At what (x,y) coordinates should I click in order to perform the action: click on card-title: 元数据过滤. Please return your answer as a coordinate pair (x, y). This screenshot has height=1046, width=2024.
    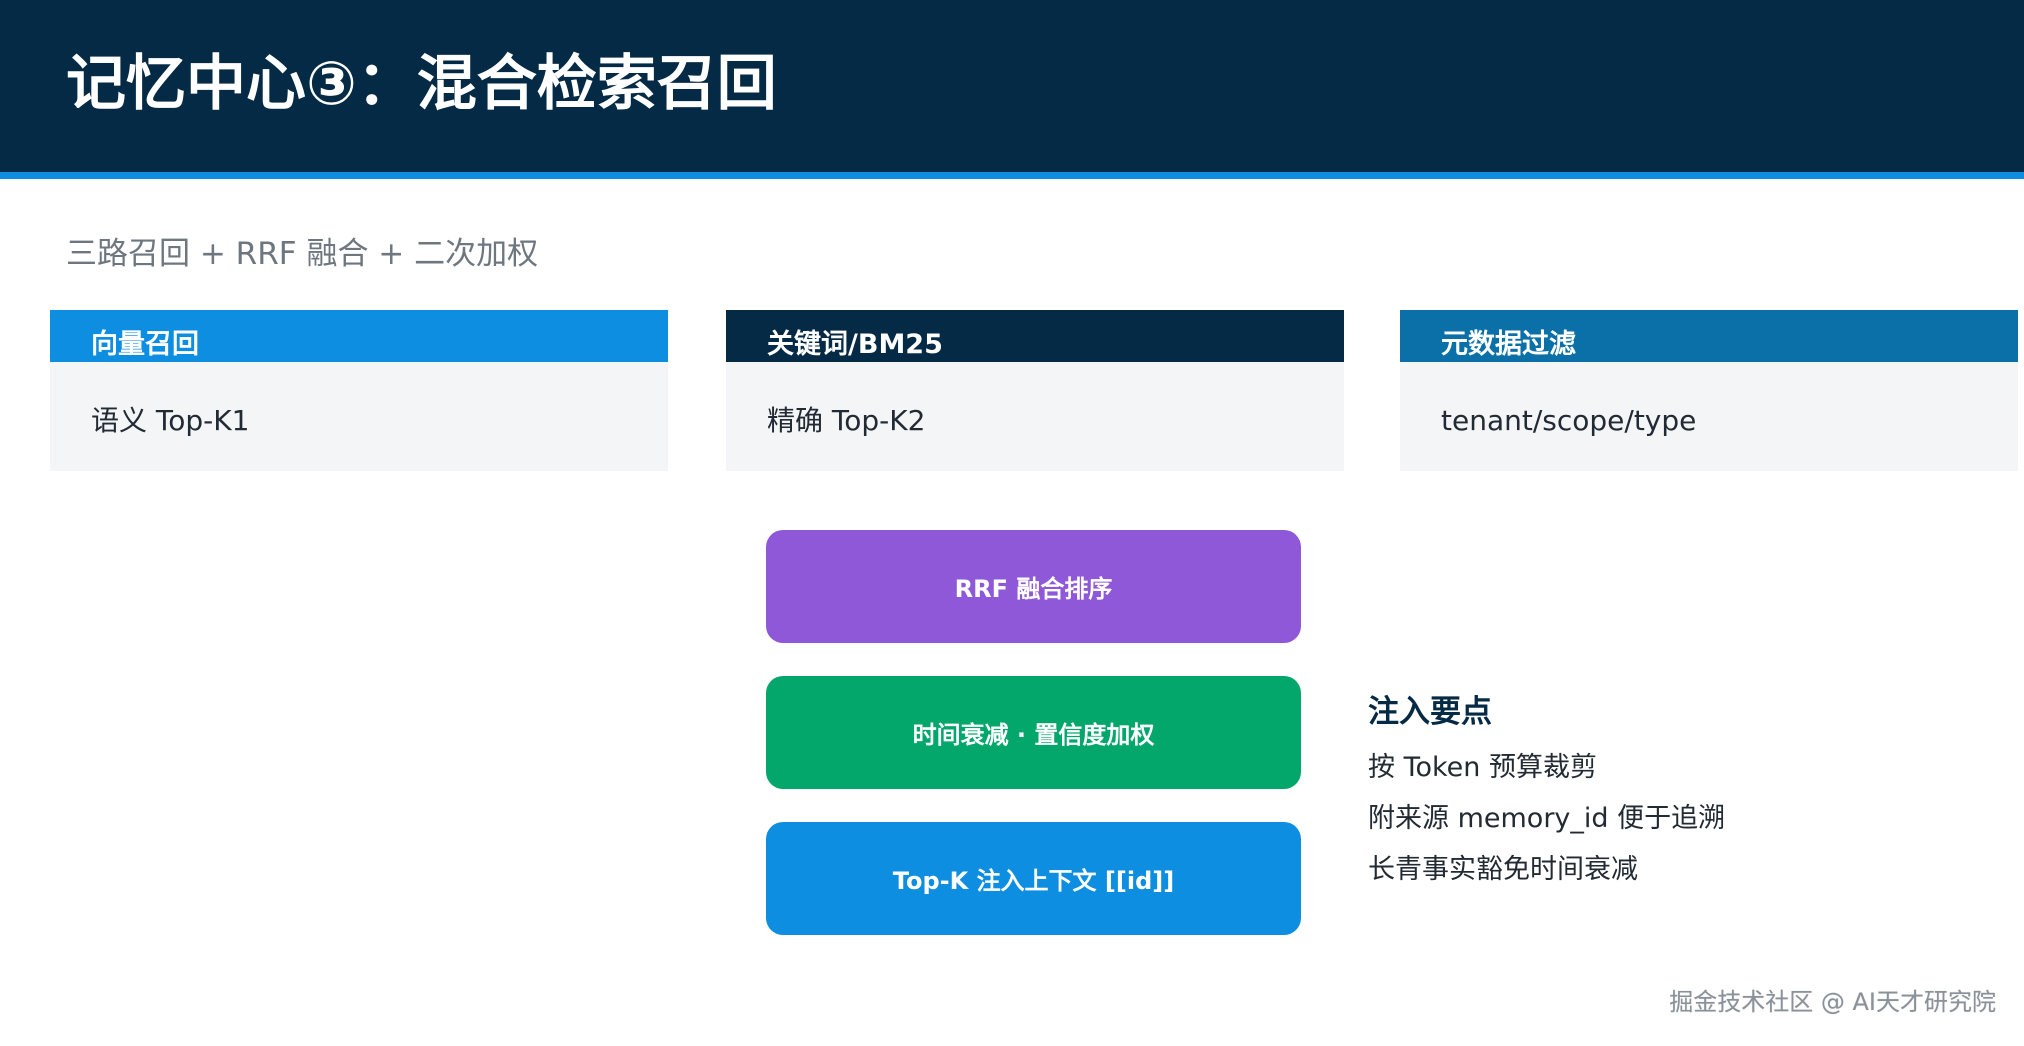
    Looking at the image, I should click on (1508, 344).